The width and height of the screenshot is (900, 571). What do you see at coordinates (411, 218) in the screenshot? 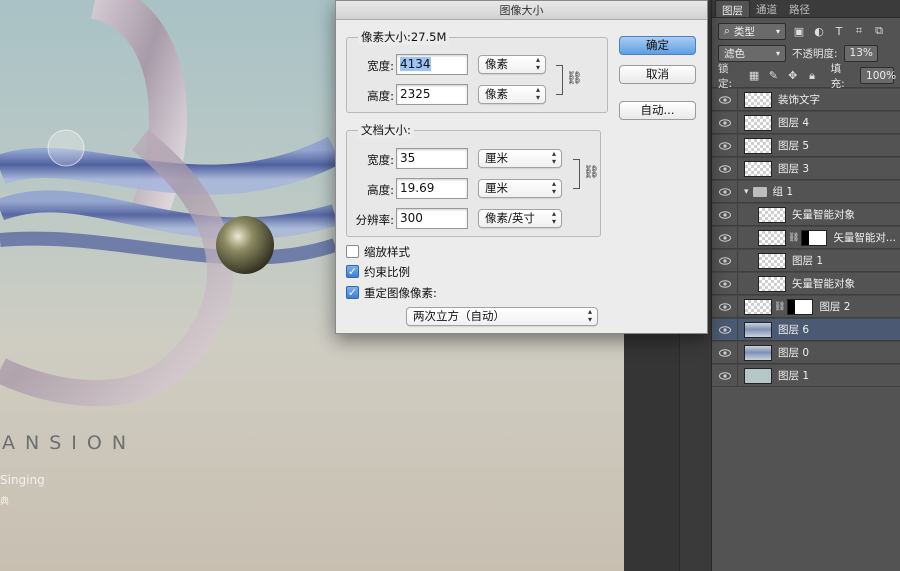
I see `resolution-value: 300` at bounding box center [411, 218].